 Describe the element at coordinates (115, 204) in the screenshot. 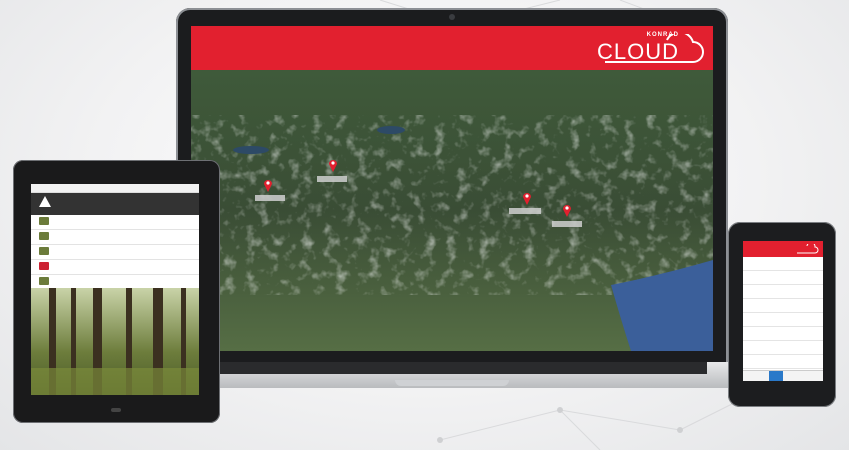

I see `tablet-detail-header` at that location.